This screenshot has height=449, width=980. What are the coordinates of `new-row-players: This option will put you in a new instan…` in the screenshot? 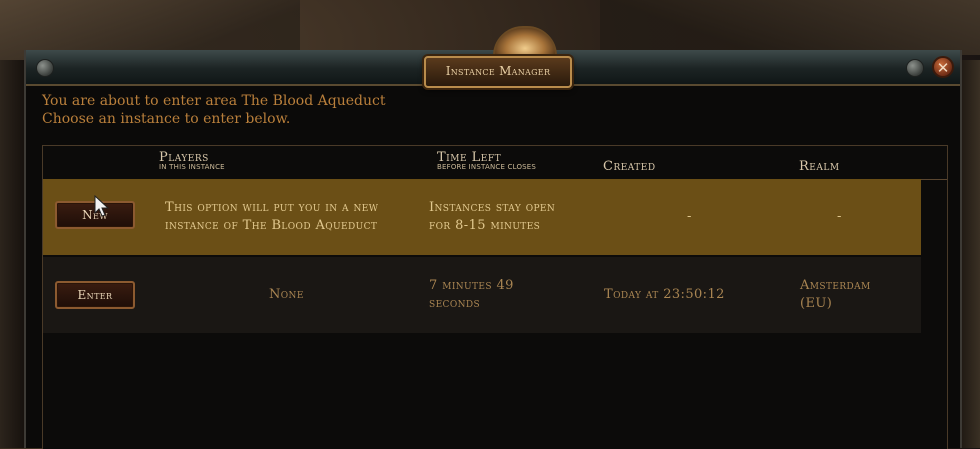 It's located at (271, 217).